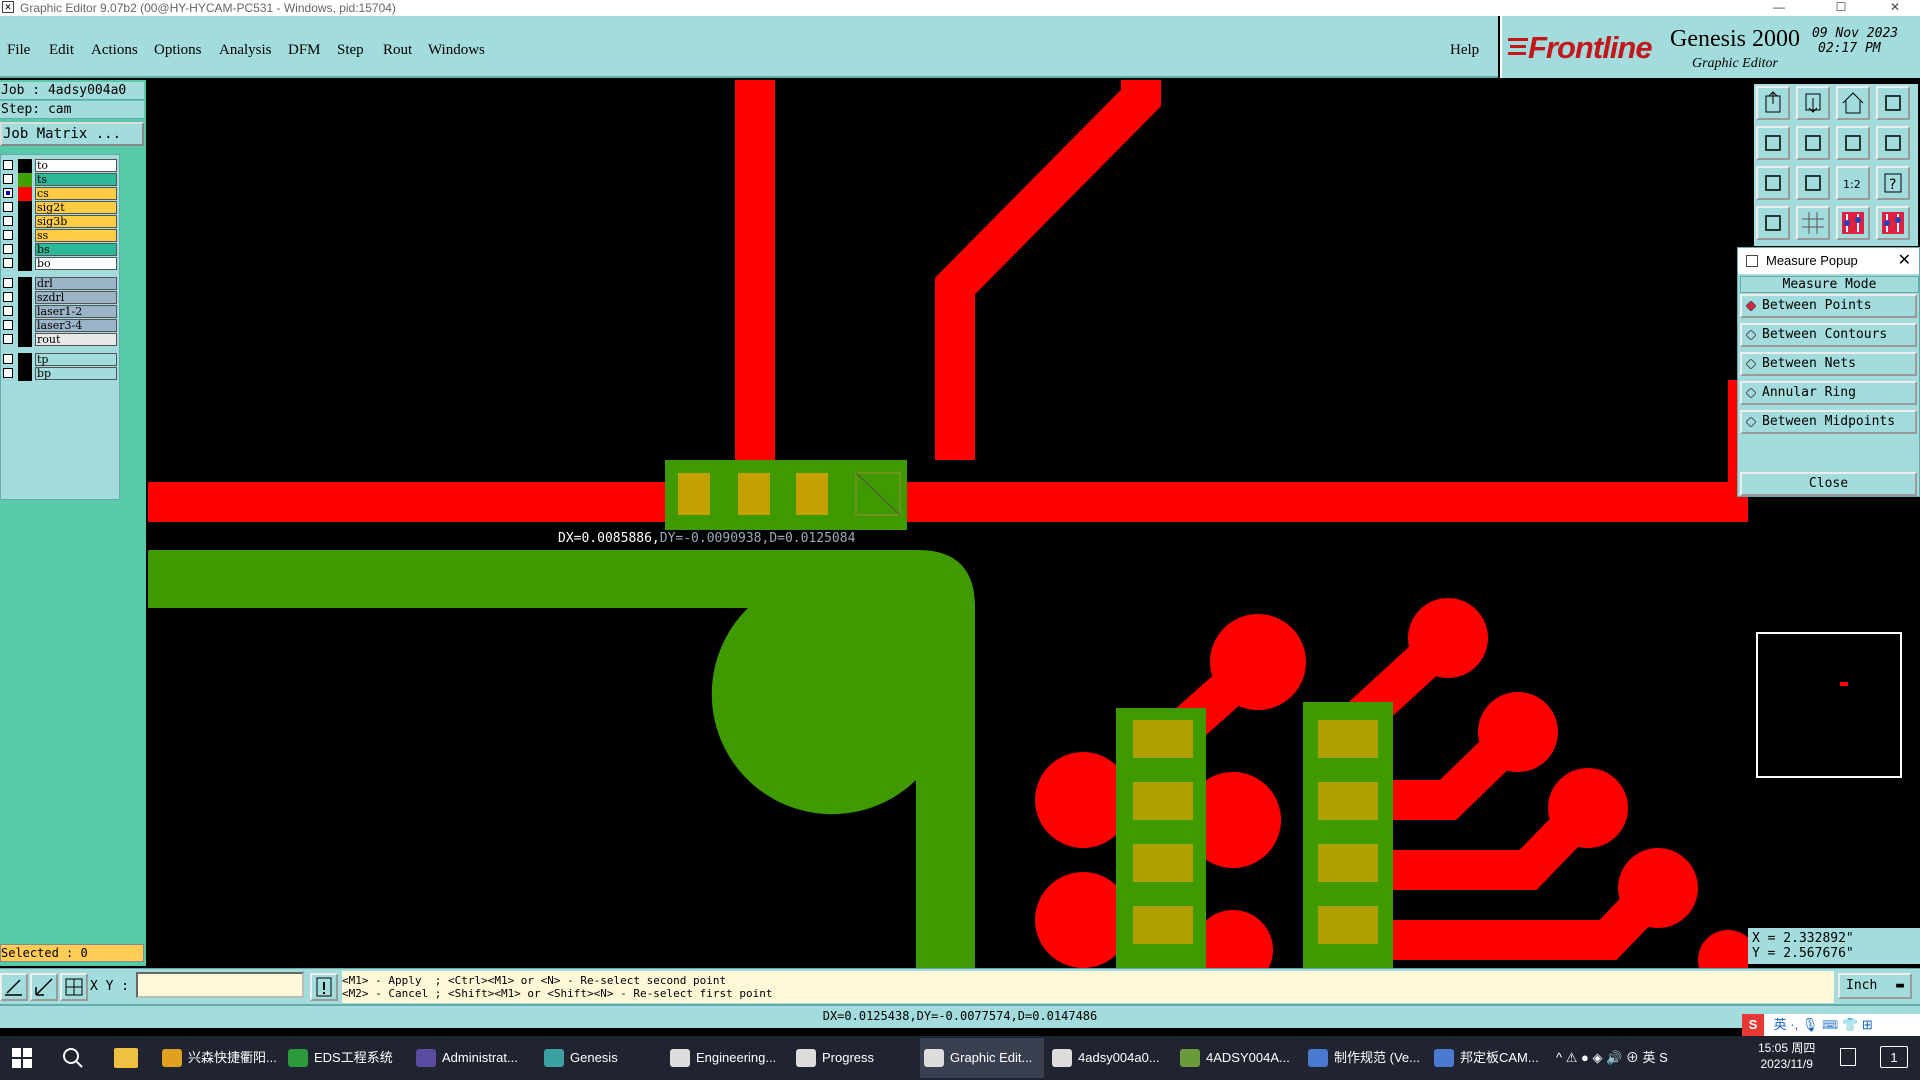 The image size is (1920, 1080). I want to click on layer-row-laser1-2: laser1-2, so click(60, 312).